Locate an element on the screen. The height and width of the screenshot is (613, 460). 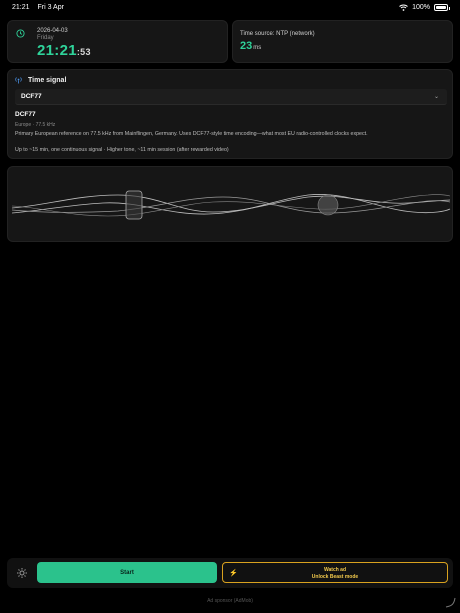
ad-sponsor-label: Ad sponsor (AdMob) is located at coordinates (230, 601).